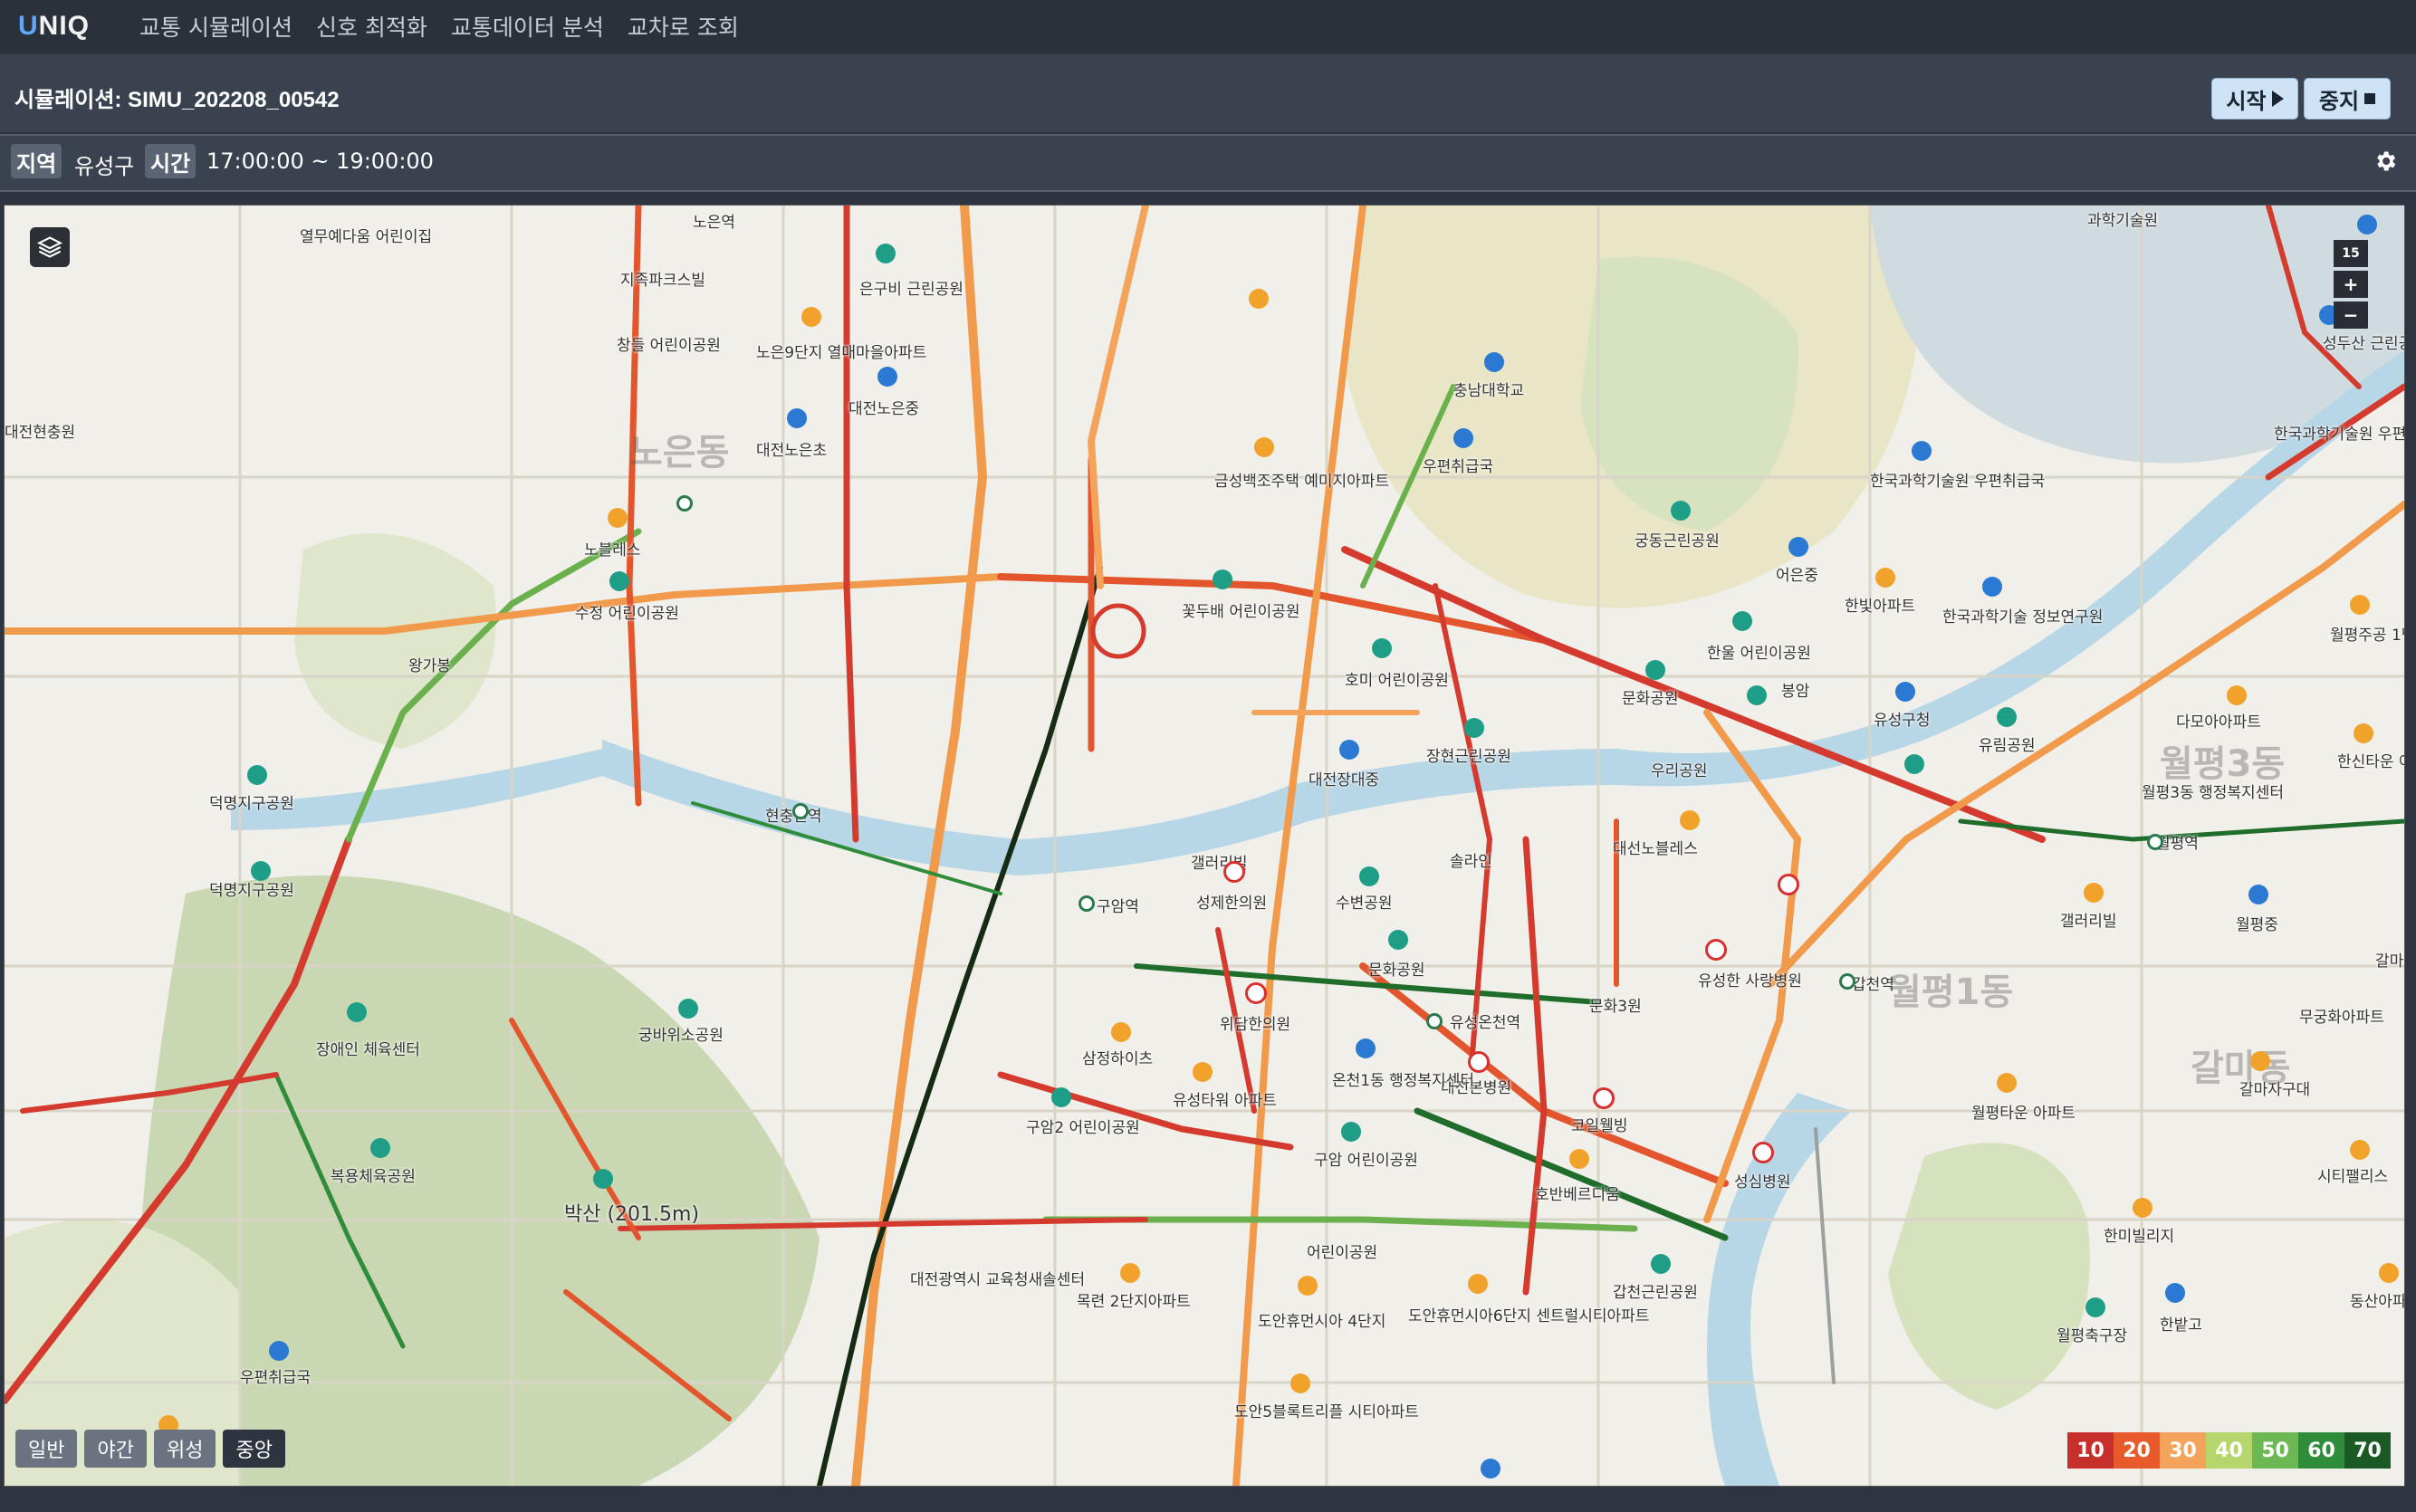 The height and width of the screenshot is (1512, 2416). What do you see at coordinates (184, 1449) in the screenshot?
I see `basemap-satellite-button: 위성` at bounding box center [184, 1449].